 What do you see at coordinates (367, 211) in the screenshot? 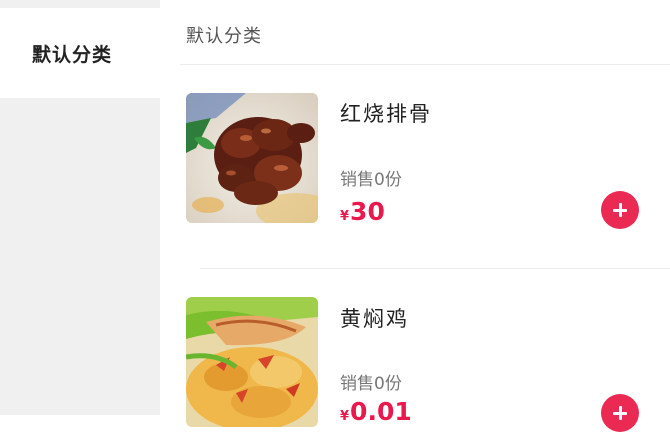
I see `price-amount: 30` at bounding box center [367, 211].